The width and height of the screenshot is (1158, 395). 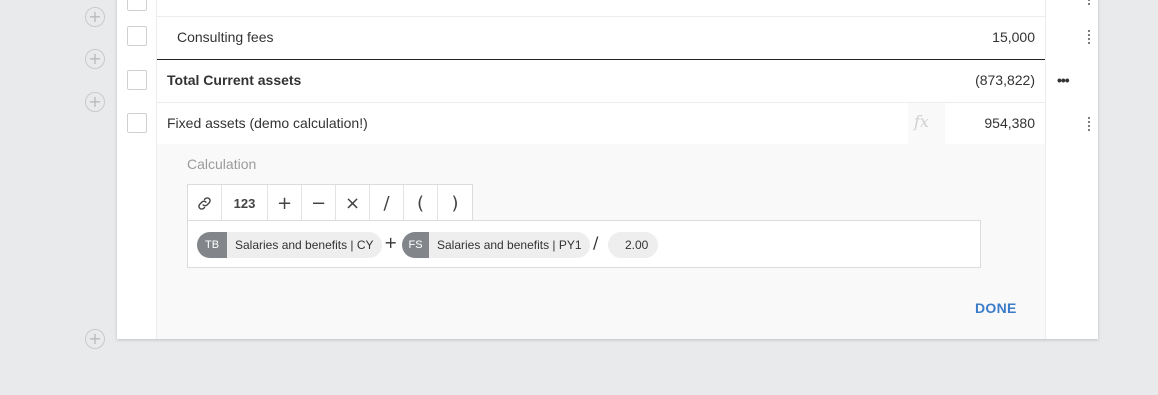 I want to click on calculation-toolbar: 123 + − × / ( ), so click(x=330, y=202).